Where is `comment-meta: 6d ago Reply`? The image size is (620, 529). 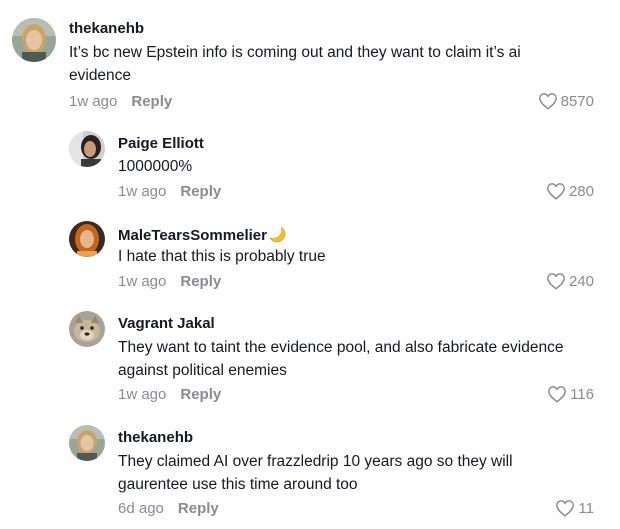 comment-meta: 6d ago Reply is located at coordinates (168, 508).